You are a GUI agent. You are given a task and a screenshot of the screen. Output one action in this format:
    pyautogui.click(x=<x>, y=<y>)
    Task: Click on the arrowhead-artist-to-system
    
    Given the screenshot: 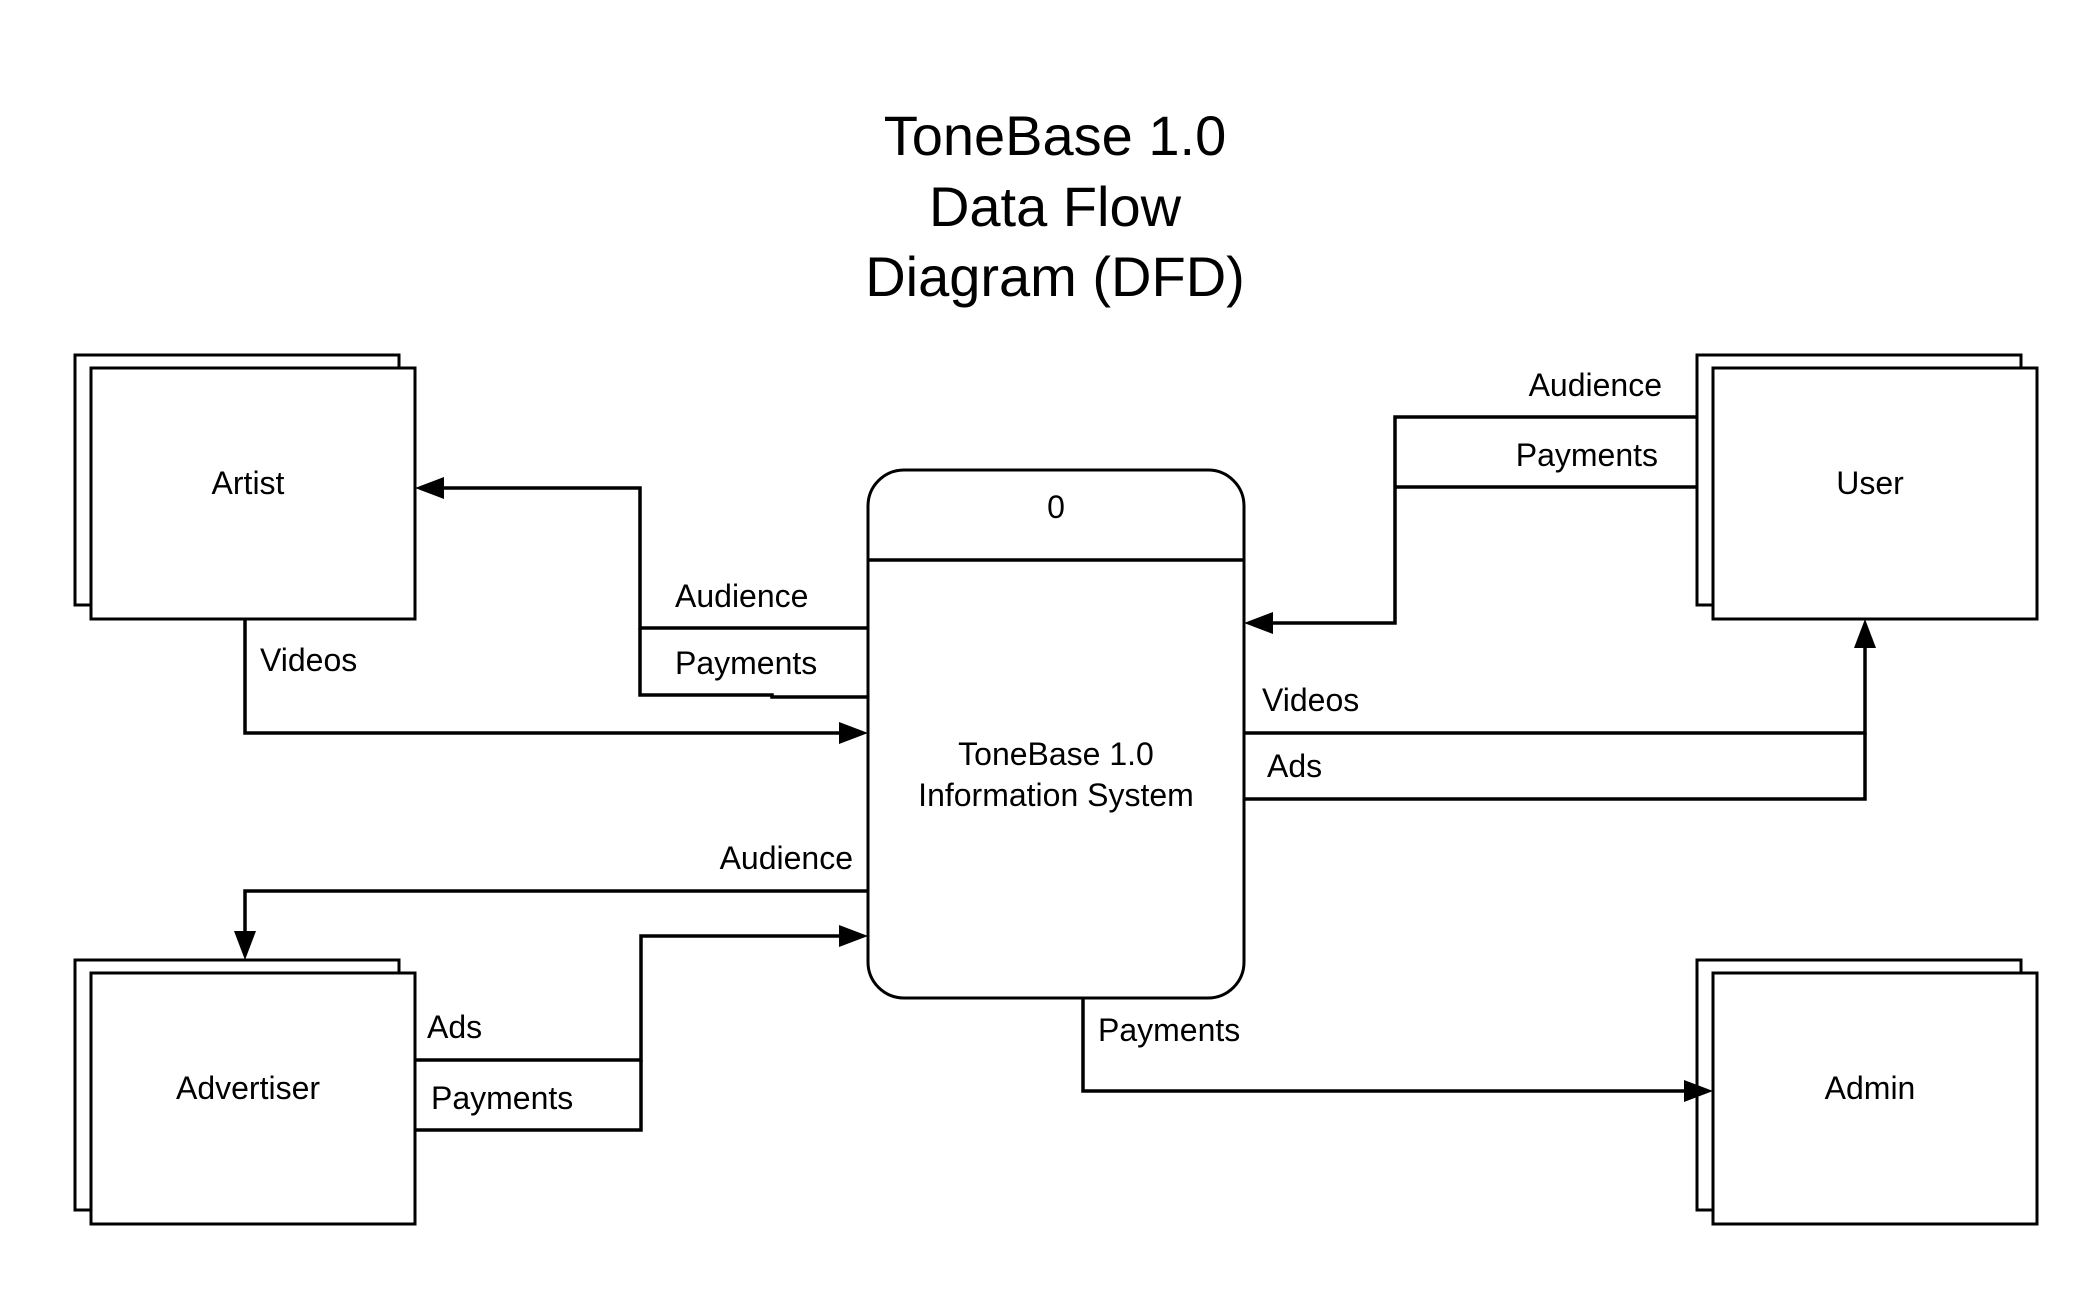 What is the action you would take?
    pyautogui.click(x=853, y=733)
    